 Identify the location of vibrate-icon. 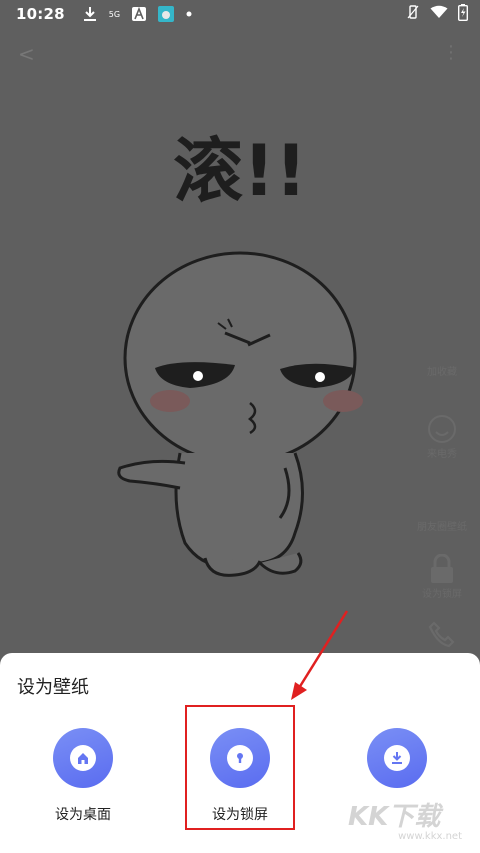
(413, 14).